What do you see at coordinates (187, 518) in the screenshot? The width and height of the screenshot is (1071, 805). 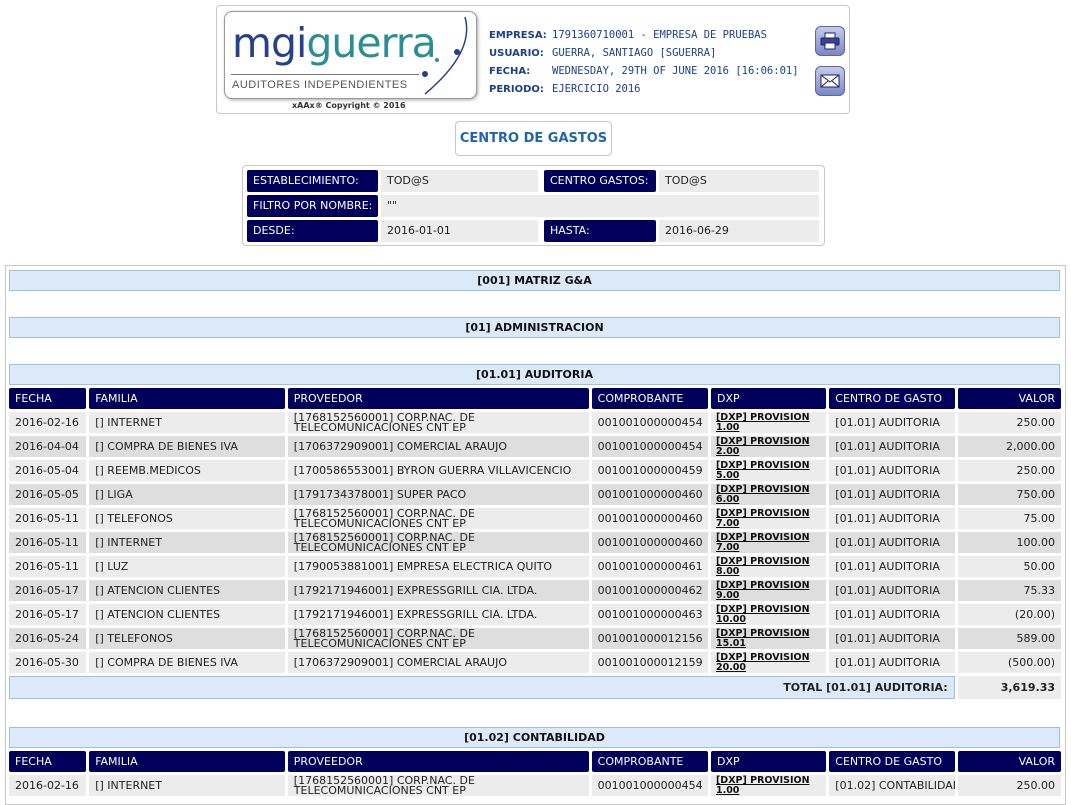 I see `familia-cell: [] TELEFONOS` at bounding box center [187, 518].